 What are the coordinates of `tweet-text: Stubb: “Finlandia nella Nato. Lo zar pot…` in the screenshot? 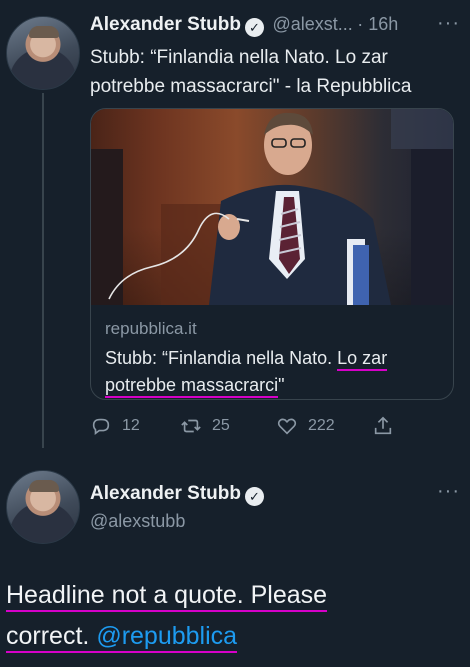 It's located at (275, 72).